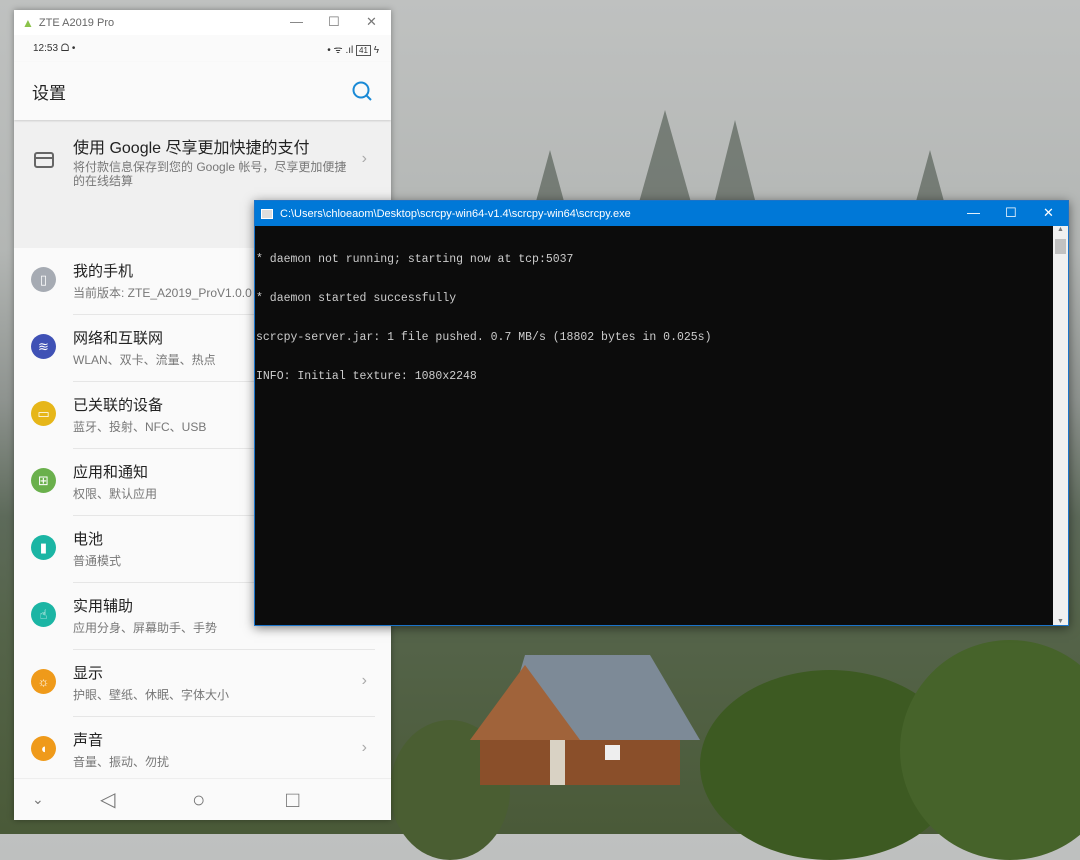  I want to click on search-icon, so click(362, 91).